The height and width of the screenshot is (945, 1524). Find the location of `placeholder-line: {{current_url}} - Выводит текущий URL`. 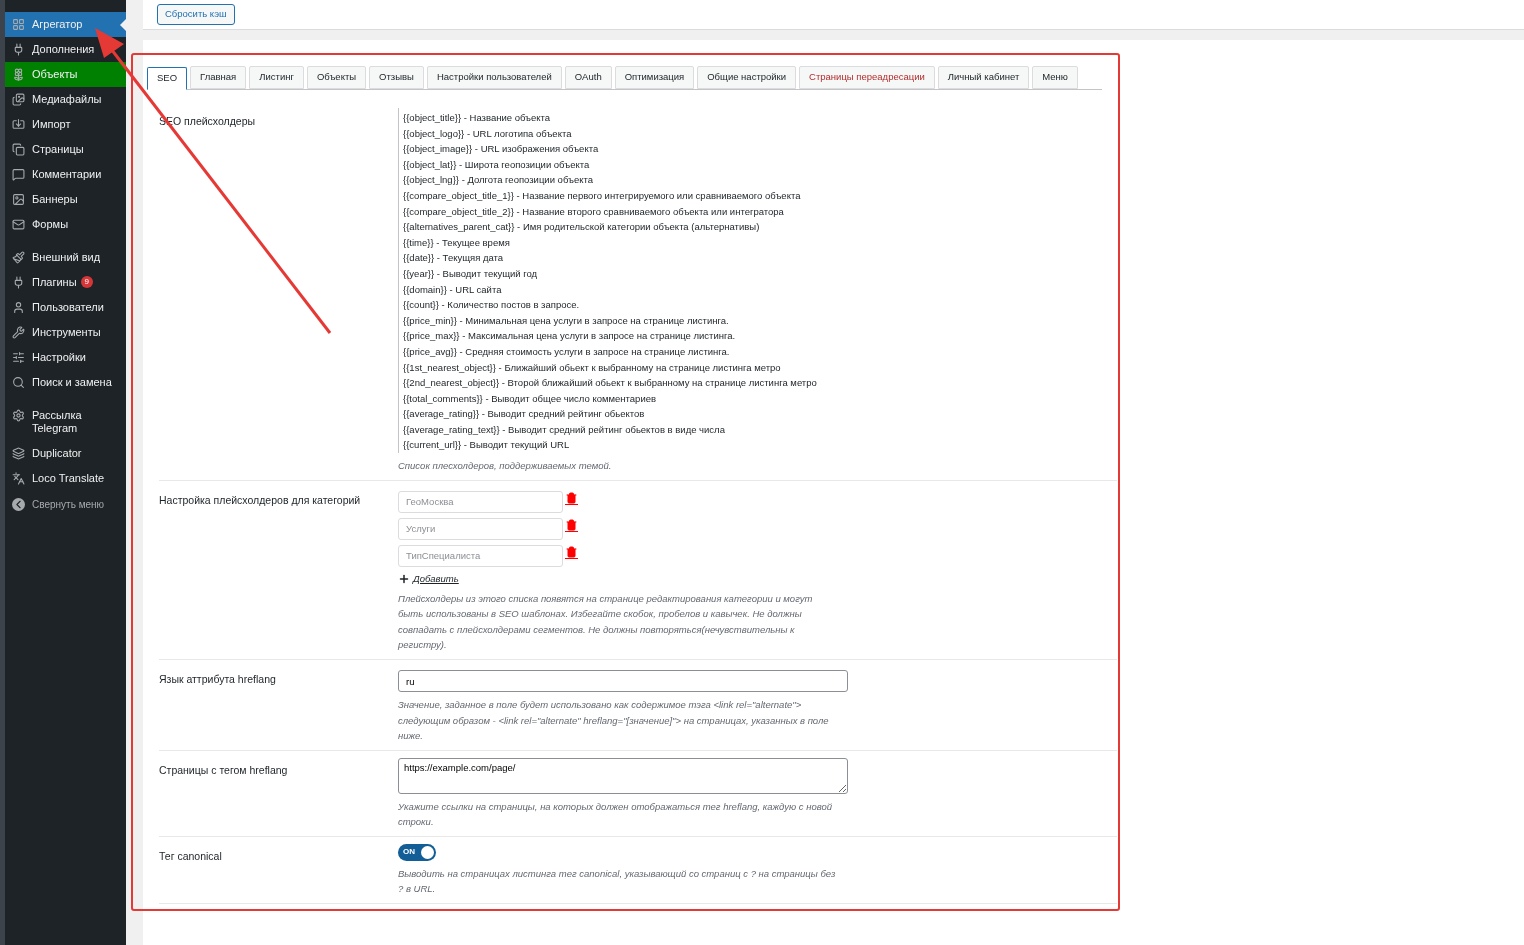

placeholder-line: {{current_url}} - Выводит текущий URL is located at coordinates (487, 445).